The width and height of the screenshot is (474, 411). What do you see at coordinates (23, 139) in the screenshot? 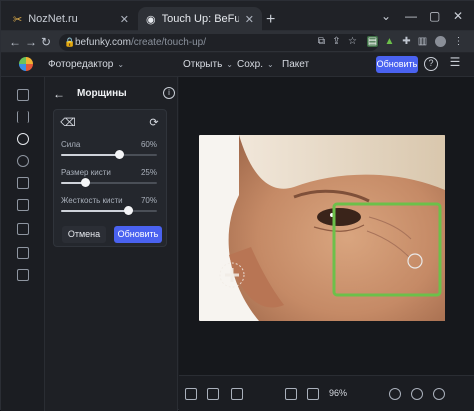
I see `touch-up-eye-icon` at bounding box center [23, 139].